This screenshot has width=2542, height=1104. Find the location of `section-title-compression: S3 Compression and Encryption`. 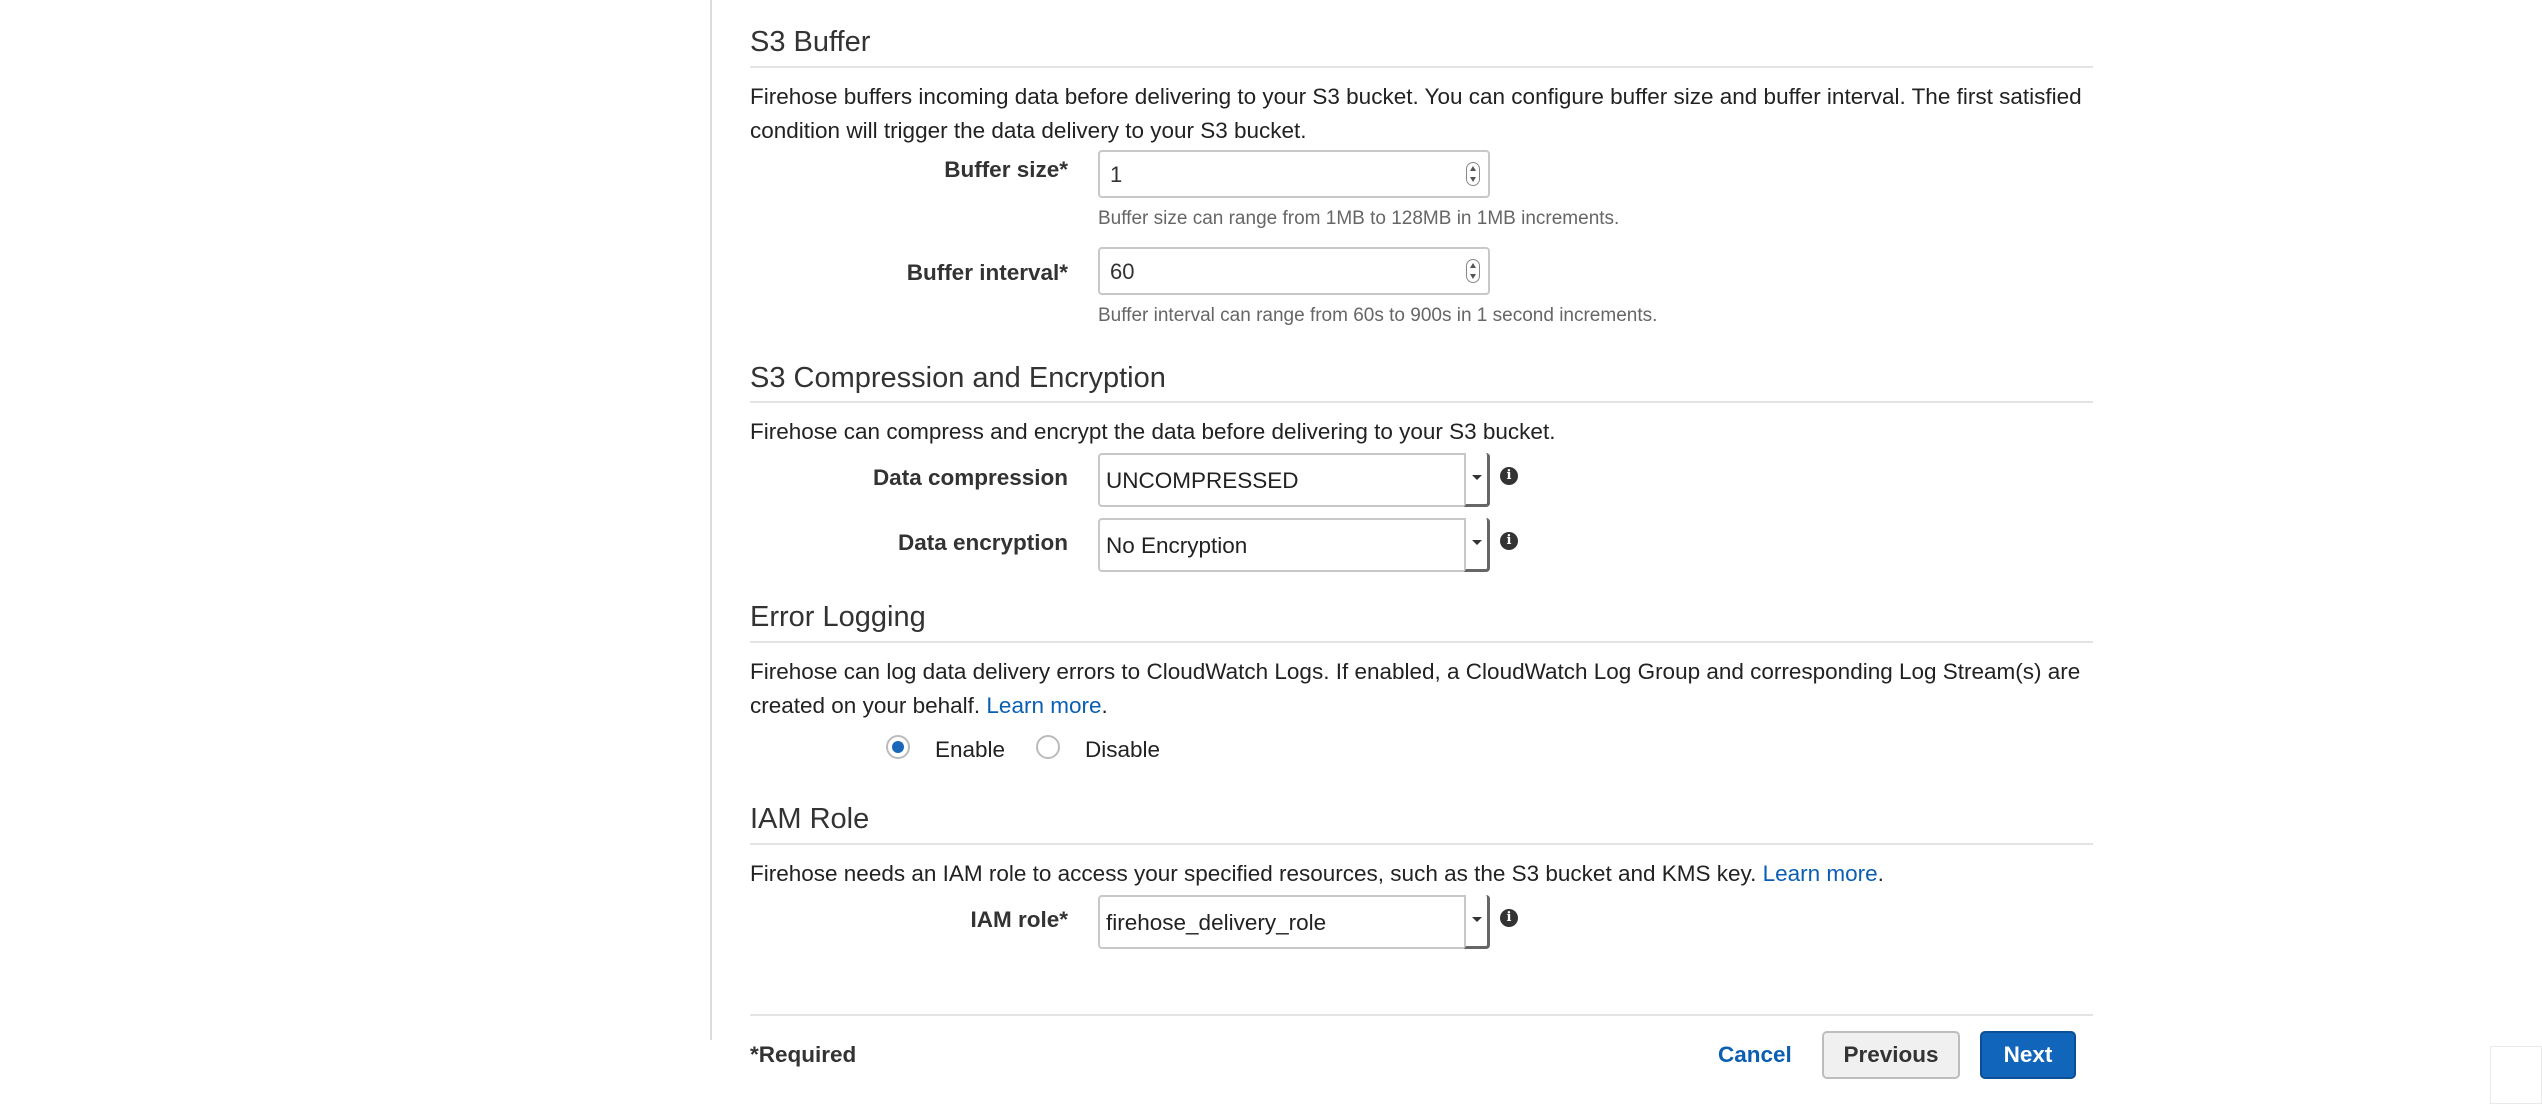

section-title-compression: S3 Compression and Encryption is located at coordinates (958, 378).